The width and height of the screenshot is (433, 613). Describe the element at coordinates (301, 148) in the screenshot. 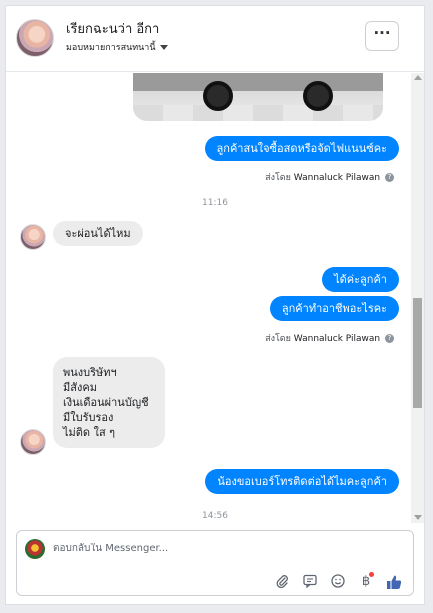

I see `outgoing-message: ลูกค้าสนใจซื้อสดหรือจัดไฟแนนซ์คะ` at that location.